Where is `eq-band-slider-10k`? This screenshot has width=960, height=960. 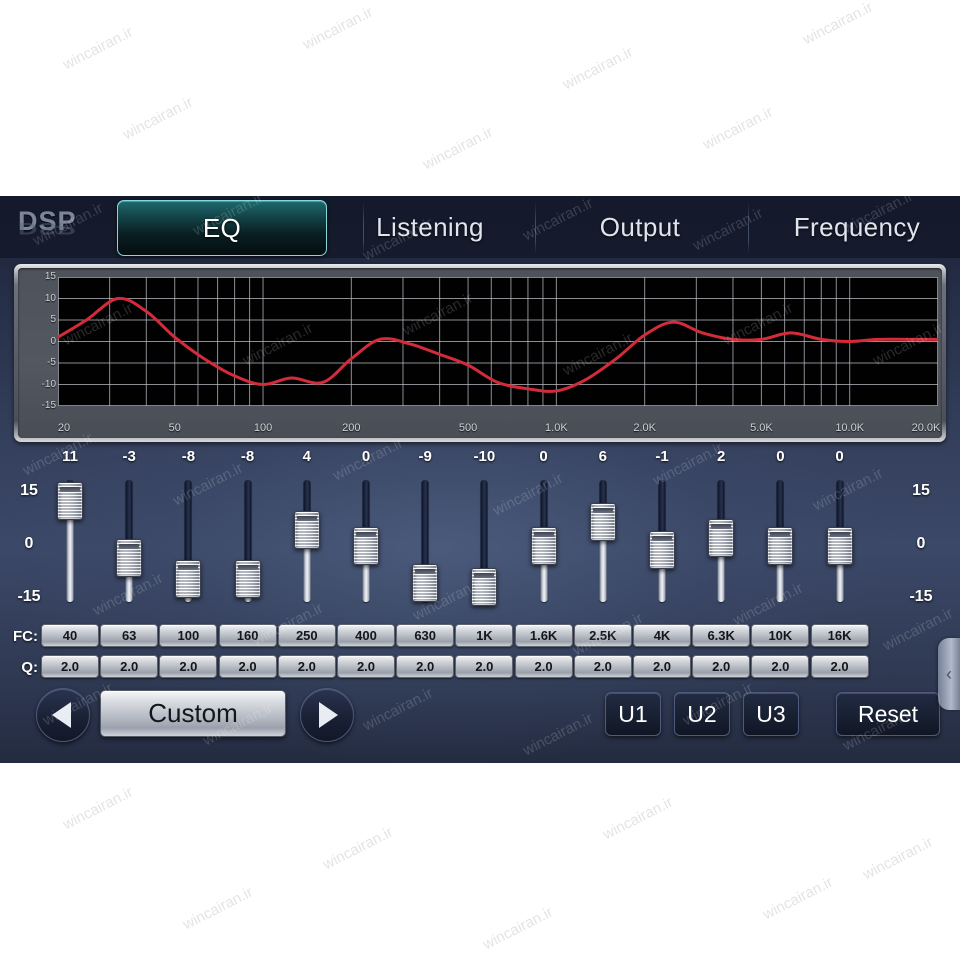
eq-band-slider-10k is located at coordinates (780, 540).